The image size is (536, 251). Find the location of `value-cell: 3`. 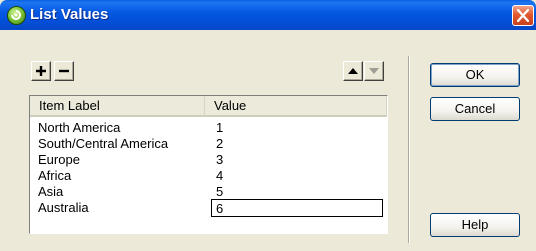

value-cell: 3 is located at coordinates (220, 159).